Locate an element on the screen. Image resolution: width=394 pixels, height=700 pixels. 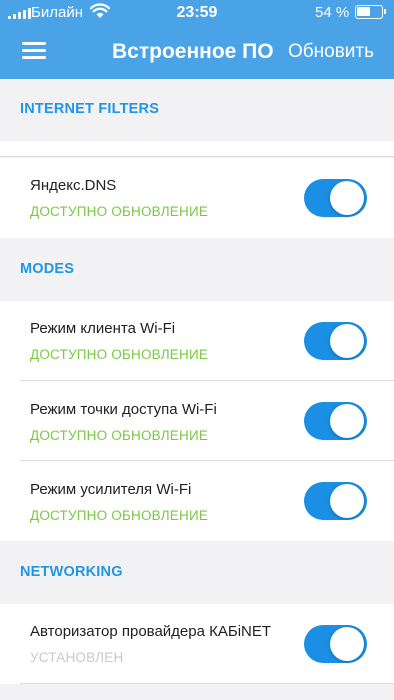
refresh-button: Обновить is located at coordinates (331, 52).